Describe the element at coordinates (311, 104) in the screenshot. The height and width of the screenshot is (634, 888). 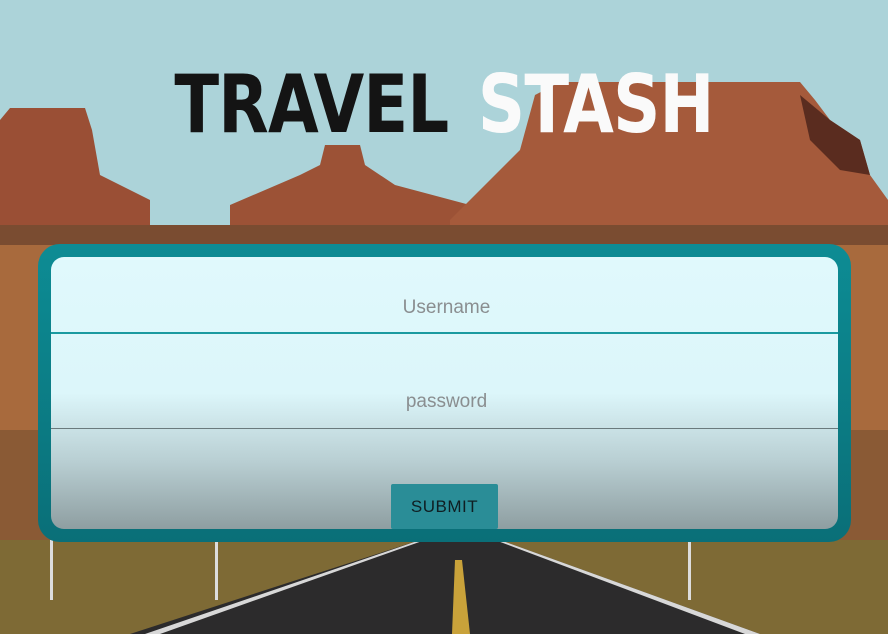
I see `title-word-travel: TRAVEL` at that location.